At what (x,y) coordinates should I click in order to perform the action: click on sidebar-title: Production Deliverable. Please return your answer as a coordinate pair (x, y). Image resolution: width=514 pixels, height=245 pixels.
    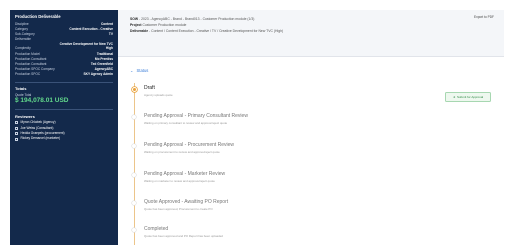
    Looking at the image, I should click on (38, 16).